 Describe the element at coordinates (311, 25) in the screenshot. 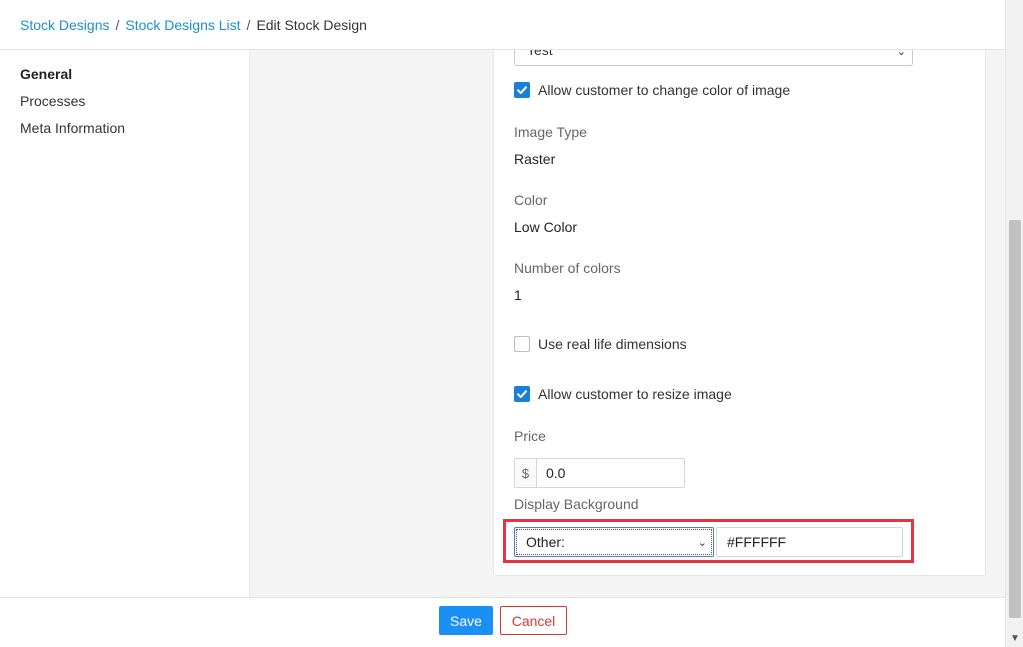

I see `breadcrumb-current: Edit Stock Design` at that location.